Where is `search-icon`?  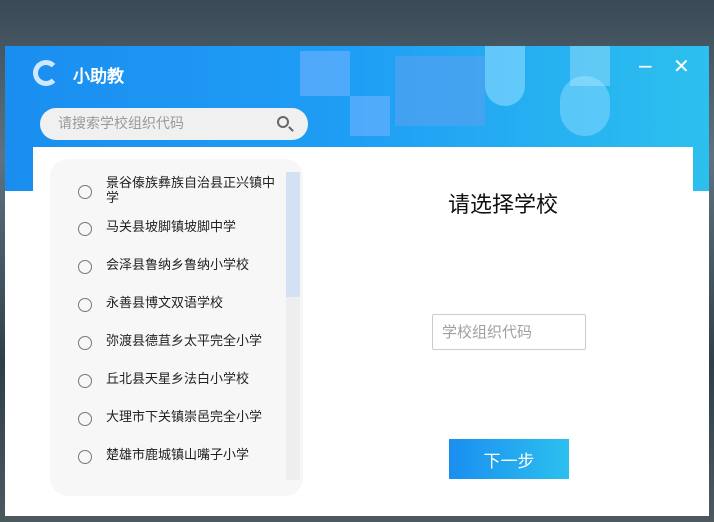
search-icon is located at coordinates (283, 122).